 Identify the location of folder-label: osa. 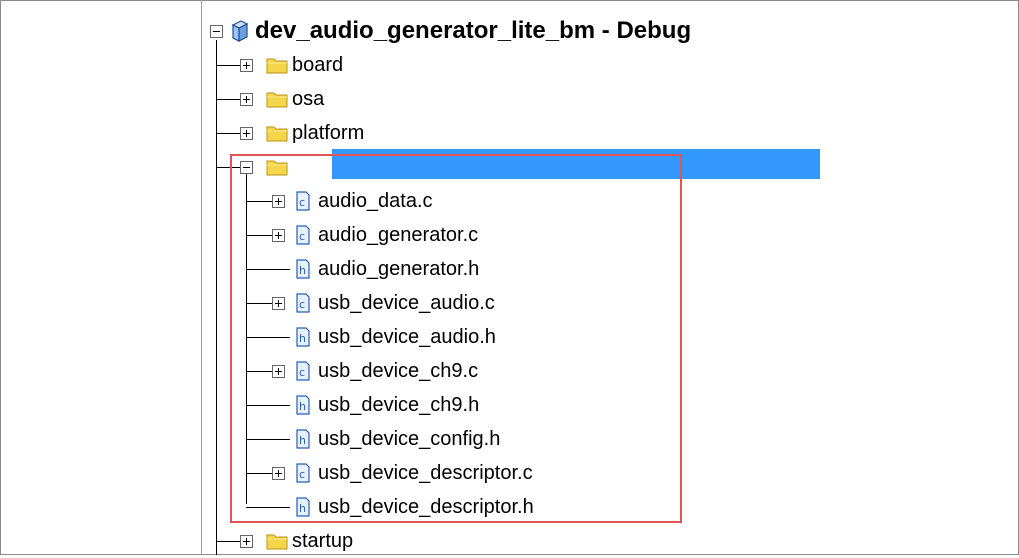
(308, 98).